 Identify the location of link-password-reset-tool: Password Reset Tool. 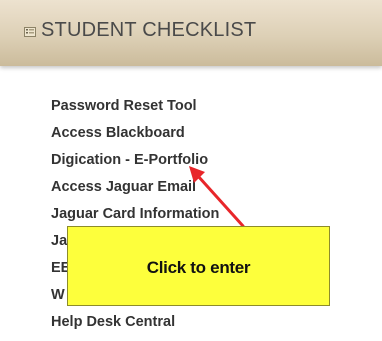
(135, 111).